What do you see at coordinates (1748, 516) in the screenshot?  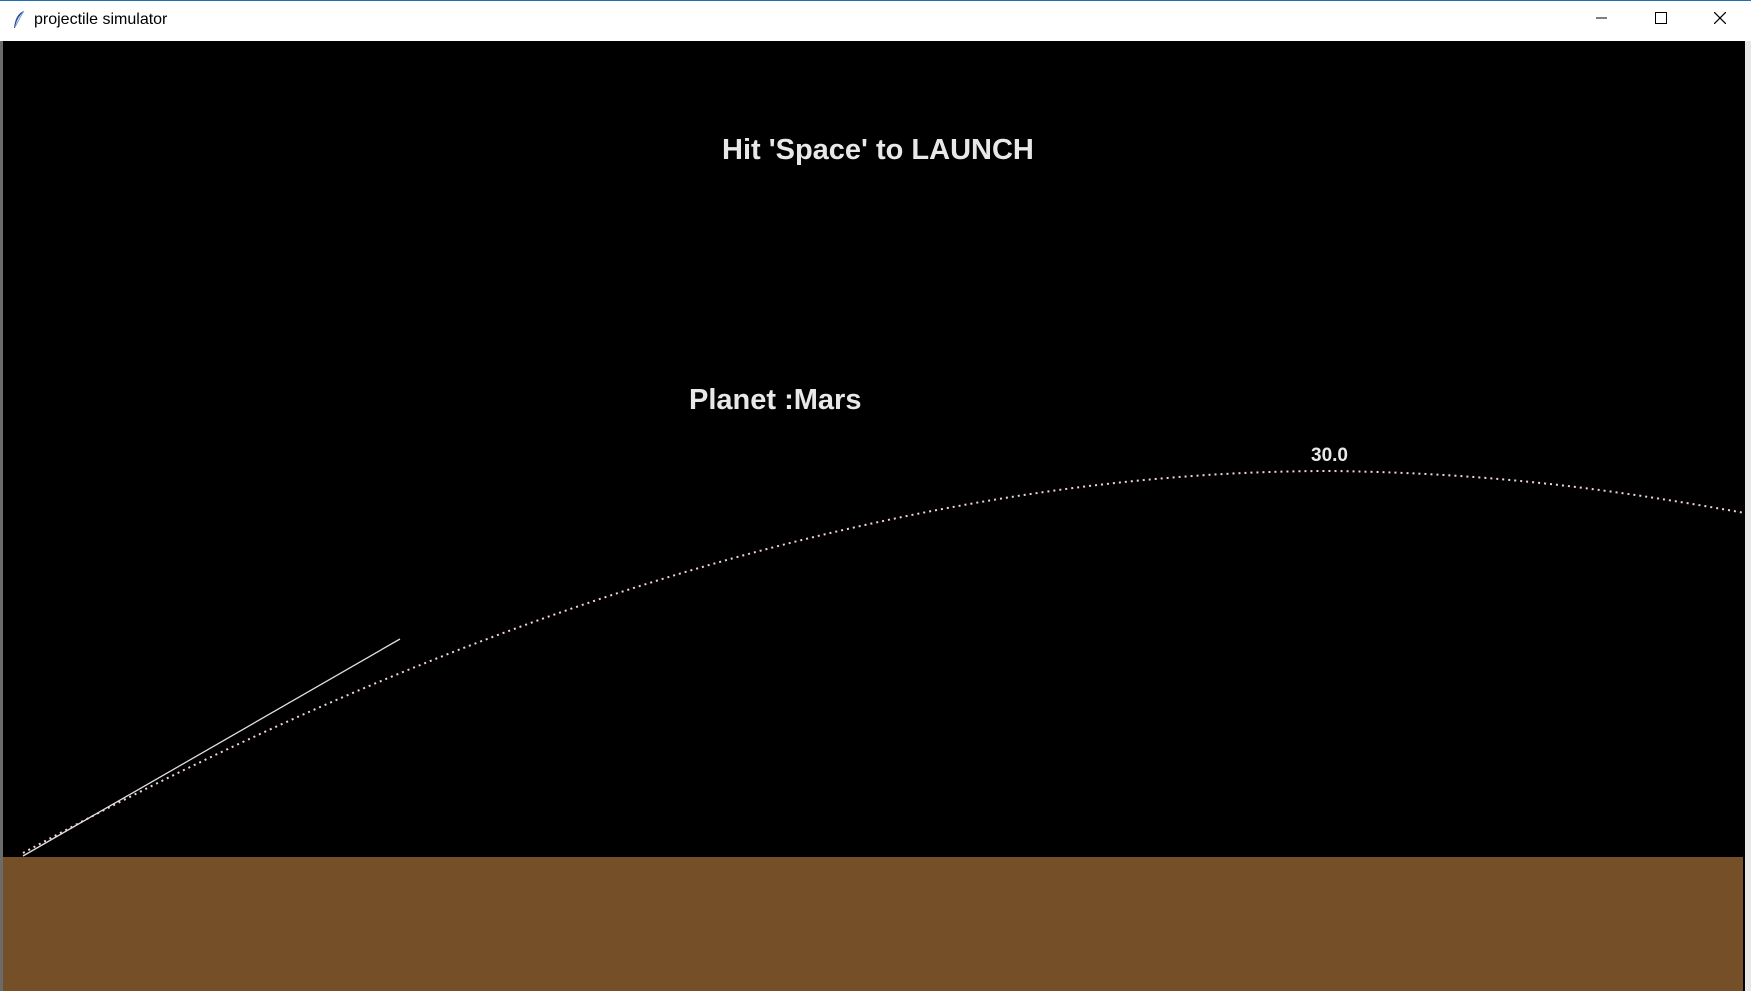 I see `window-right-border` at bounding box center [1748, 516].